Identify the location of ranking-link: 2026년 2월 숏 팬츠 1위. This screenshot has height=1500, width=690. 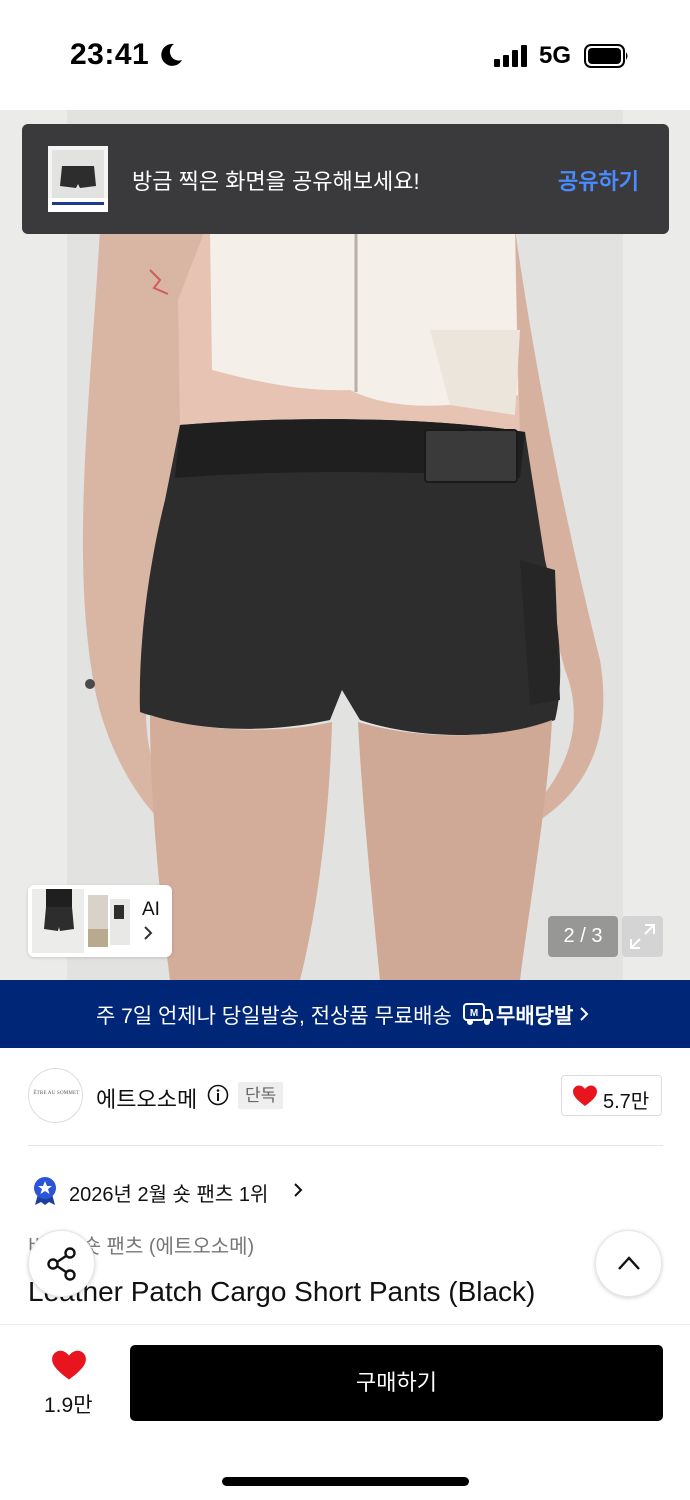
(168, 1192).